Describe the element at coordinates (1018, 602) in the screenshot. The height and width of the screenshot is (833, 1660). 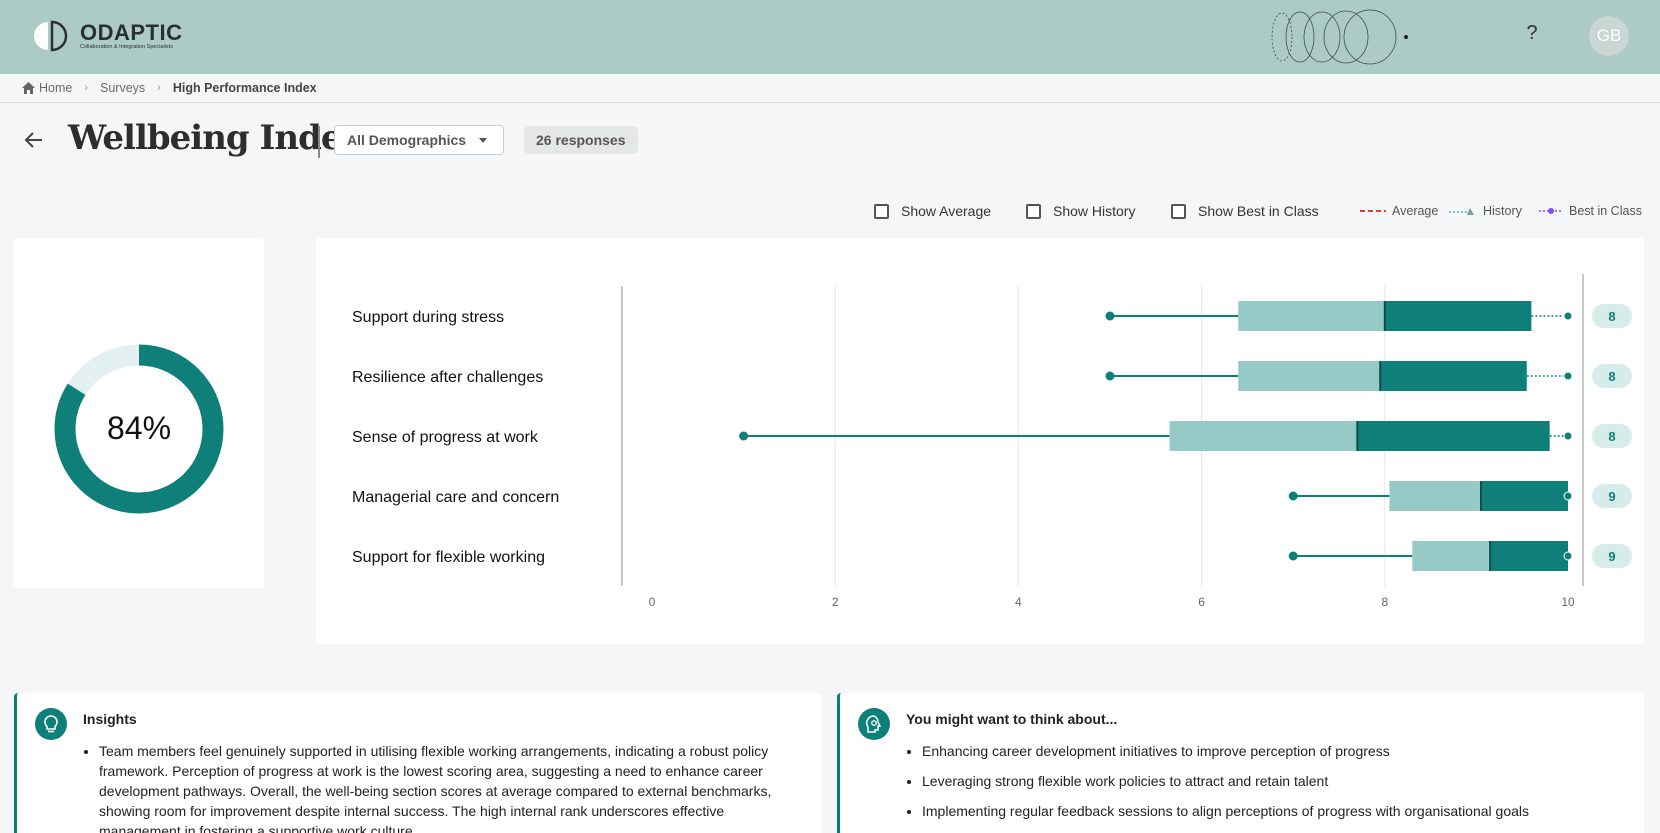
I see `x-tick-label: 4` at that location.